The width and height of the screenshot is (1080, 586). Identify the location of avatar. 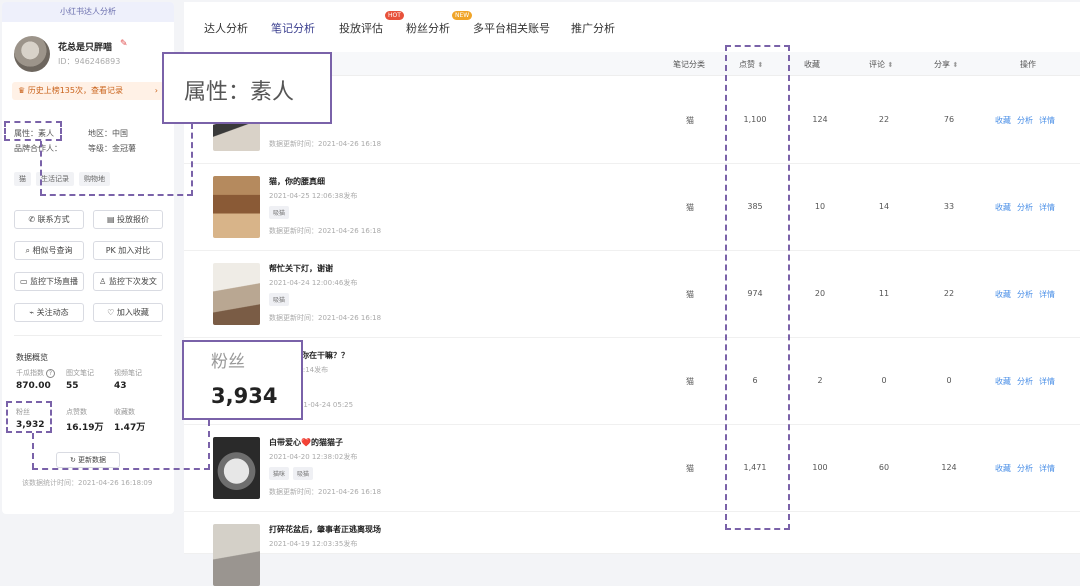
(32, 54).